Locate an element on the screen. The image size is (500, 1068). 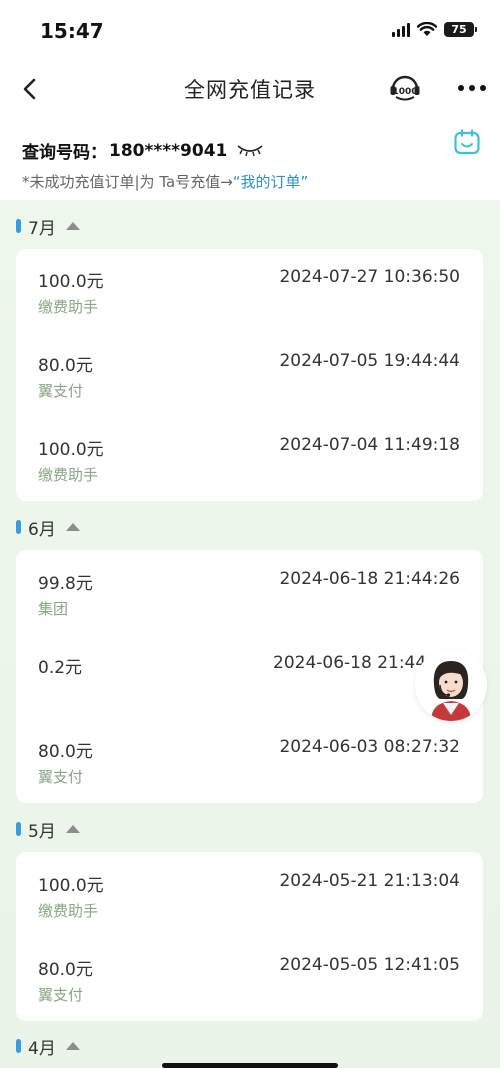
nav-bar: 全网充值记录 1000 is located at coordinates (250, 89).